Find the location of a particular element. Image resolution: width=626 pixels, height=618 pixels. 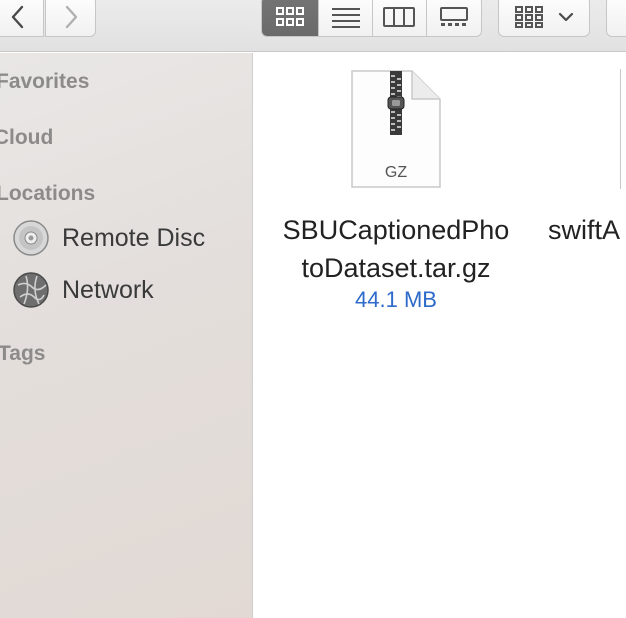

sidebar-section-favorites: Favorites is located at coordinates (44, 82).